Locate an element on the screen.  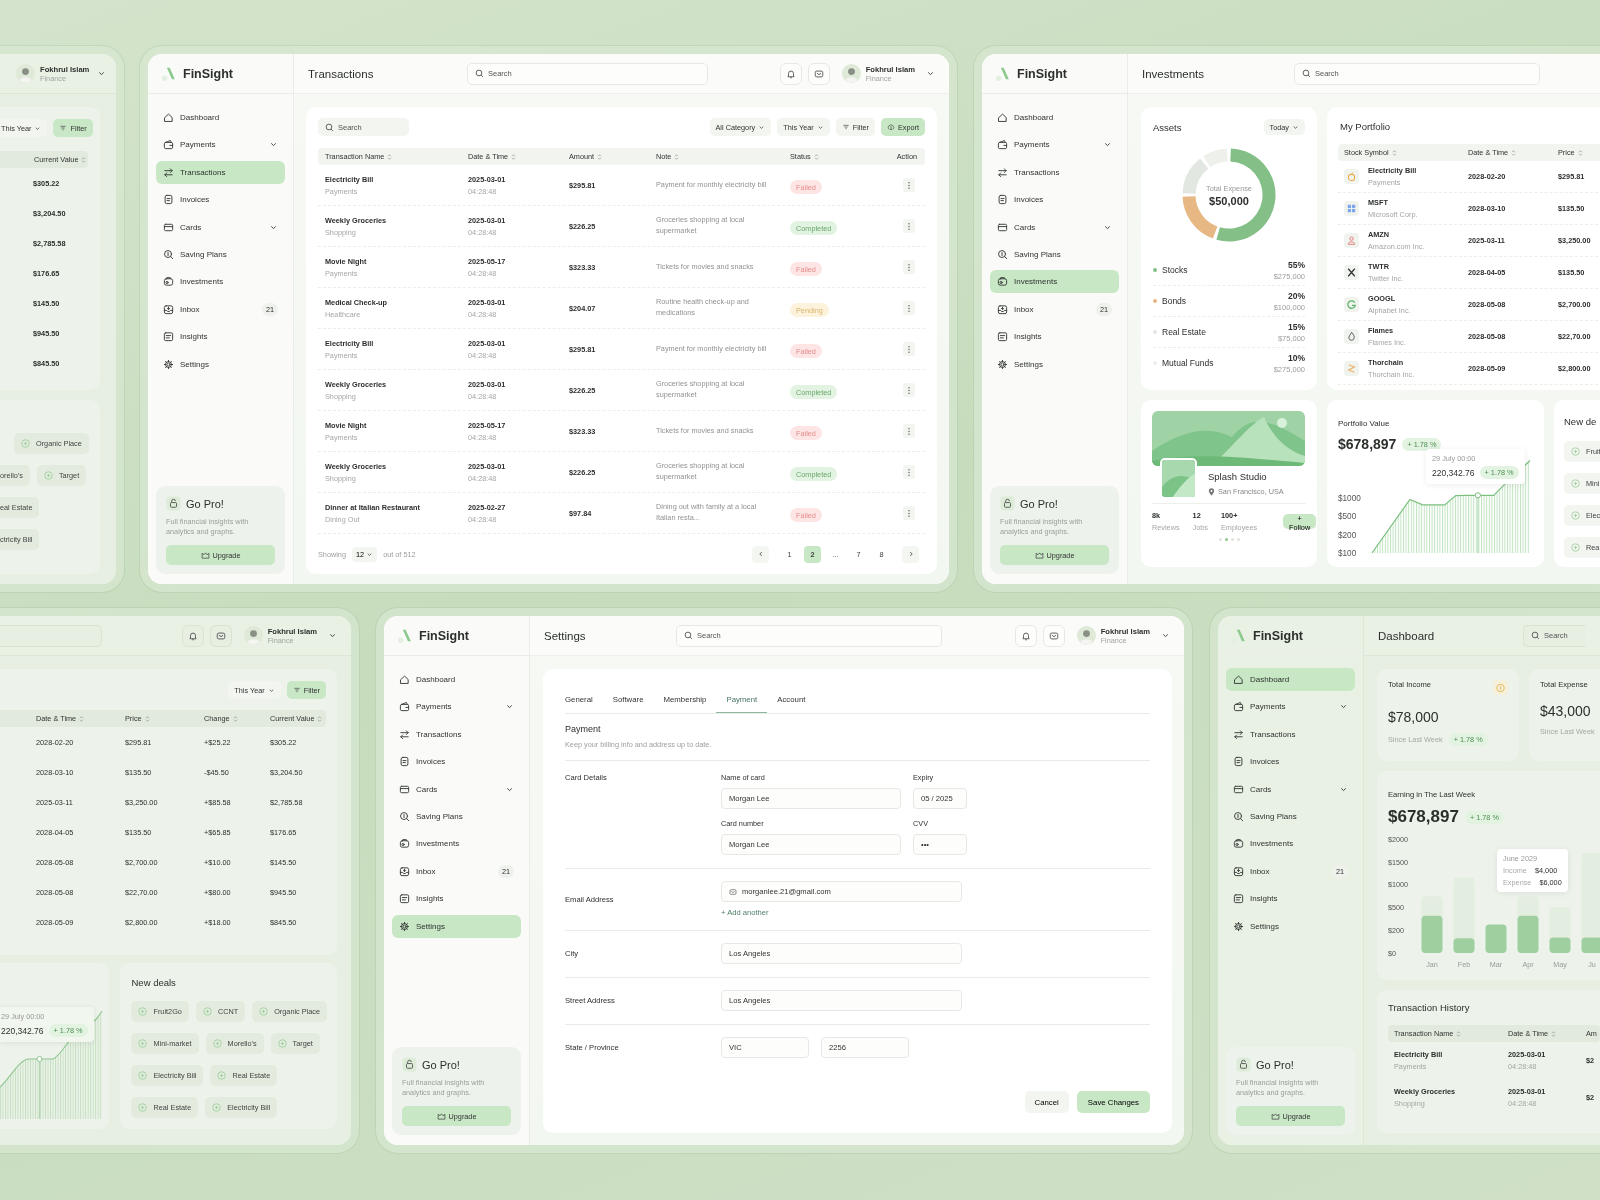
wallet-icon is located at coordinates (1002, 145).